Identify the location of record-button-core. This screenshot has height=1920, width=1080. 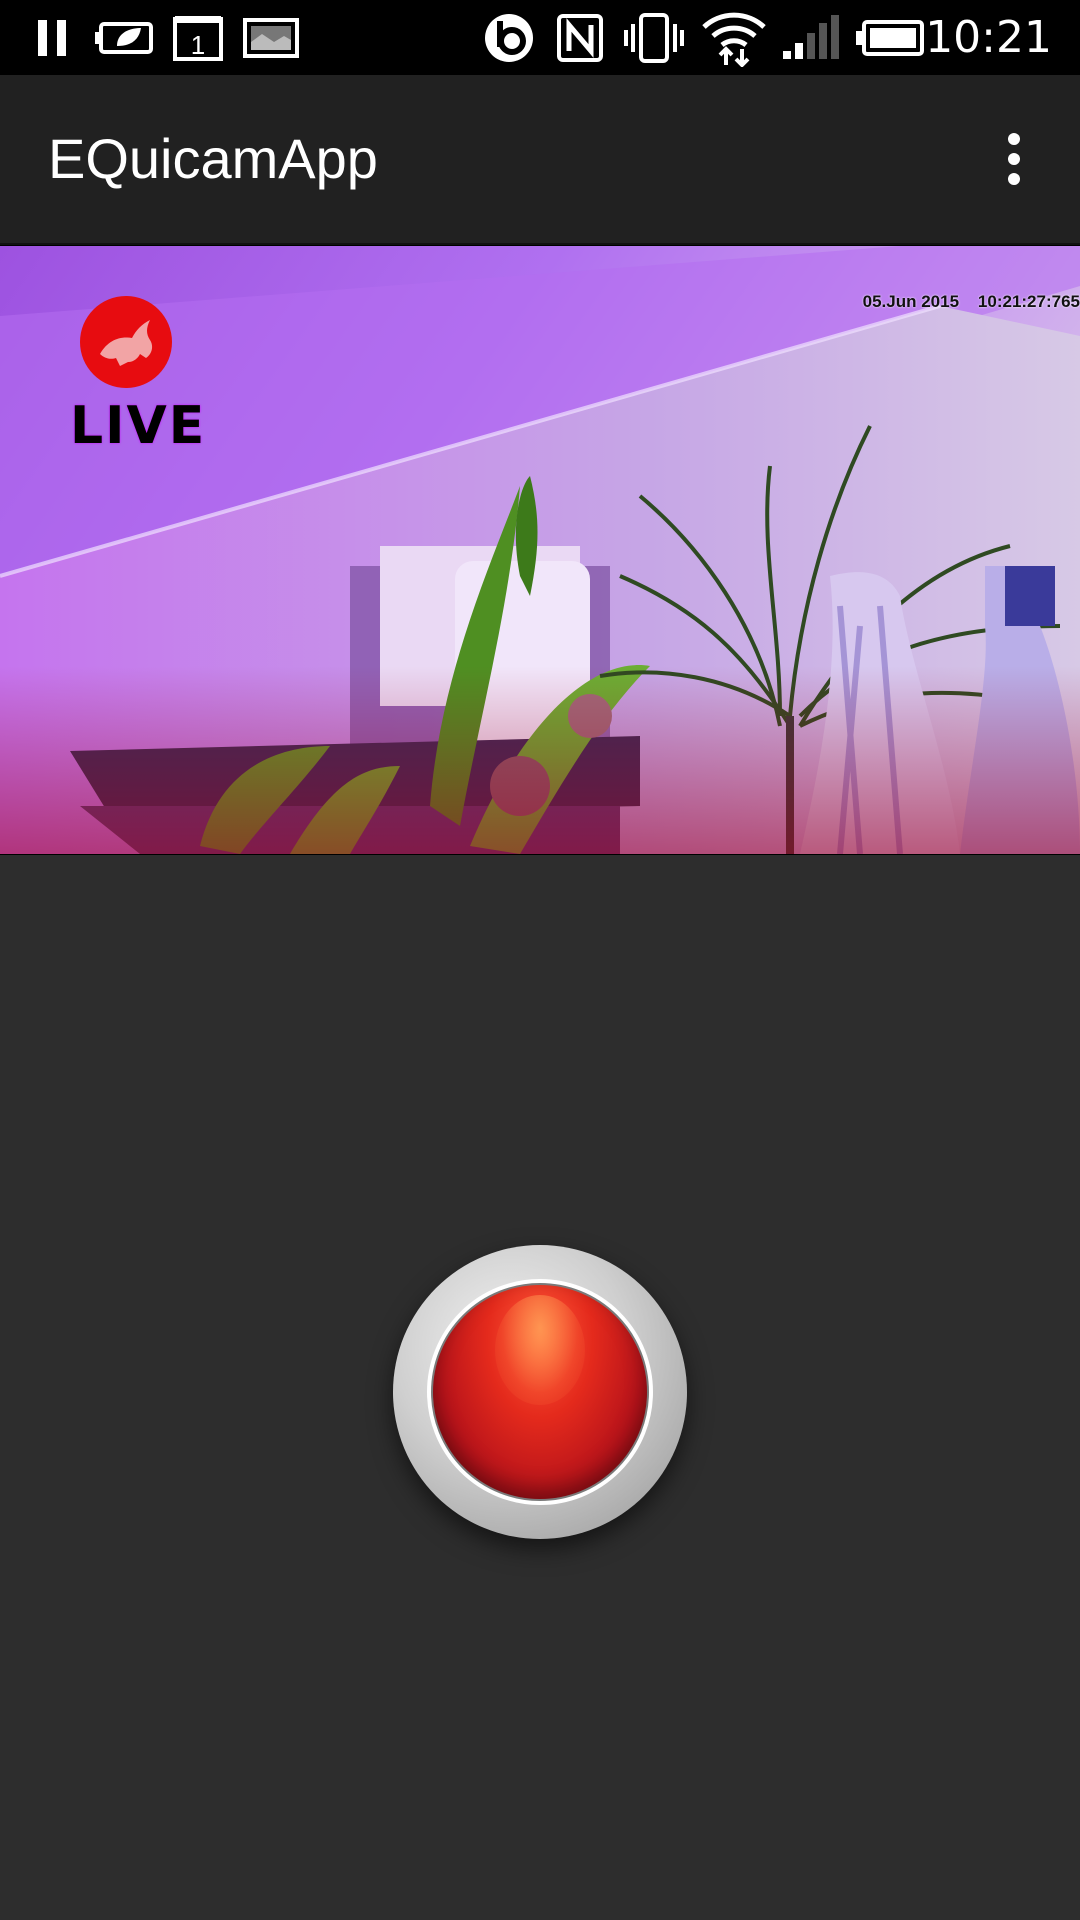
(540, 1392).